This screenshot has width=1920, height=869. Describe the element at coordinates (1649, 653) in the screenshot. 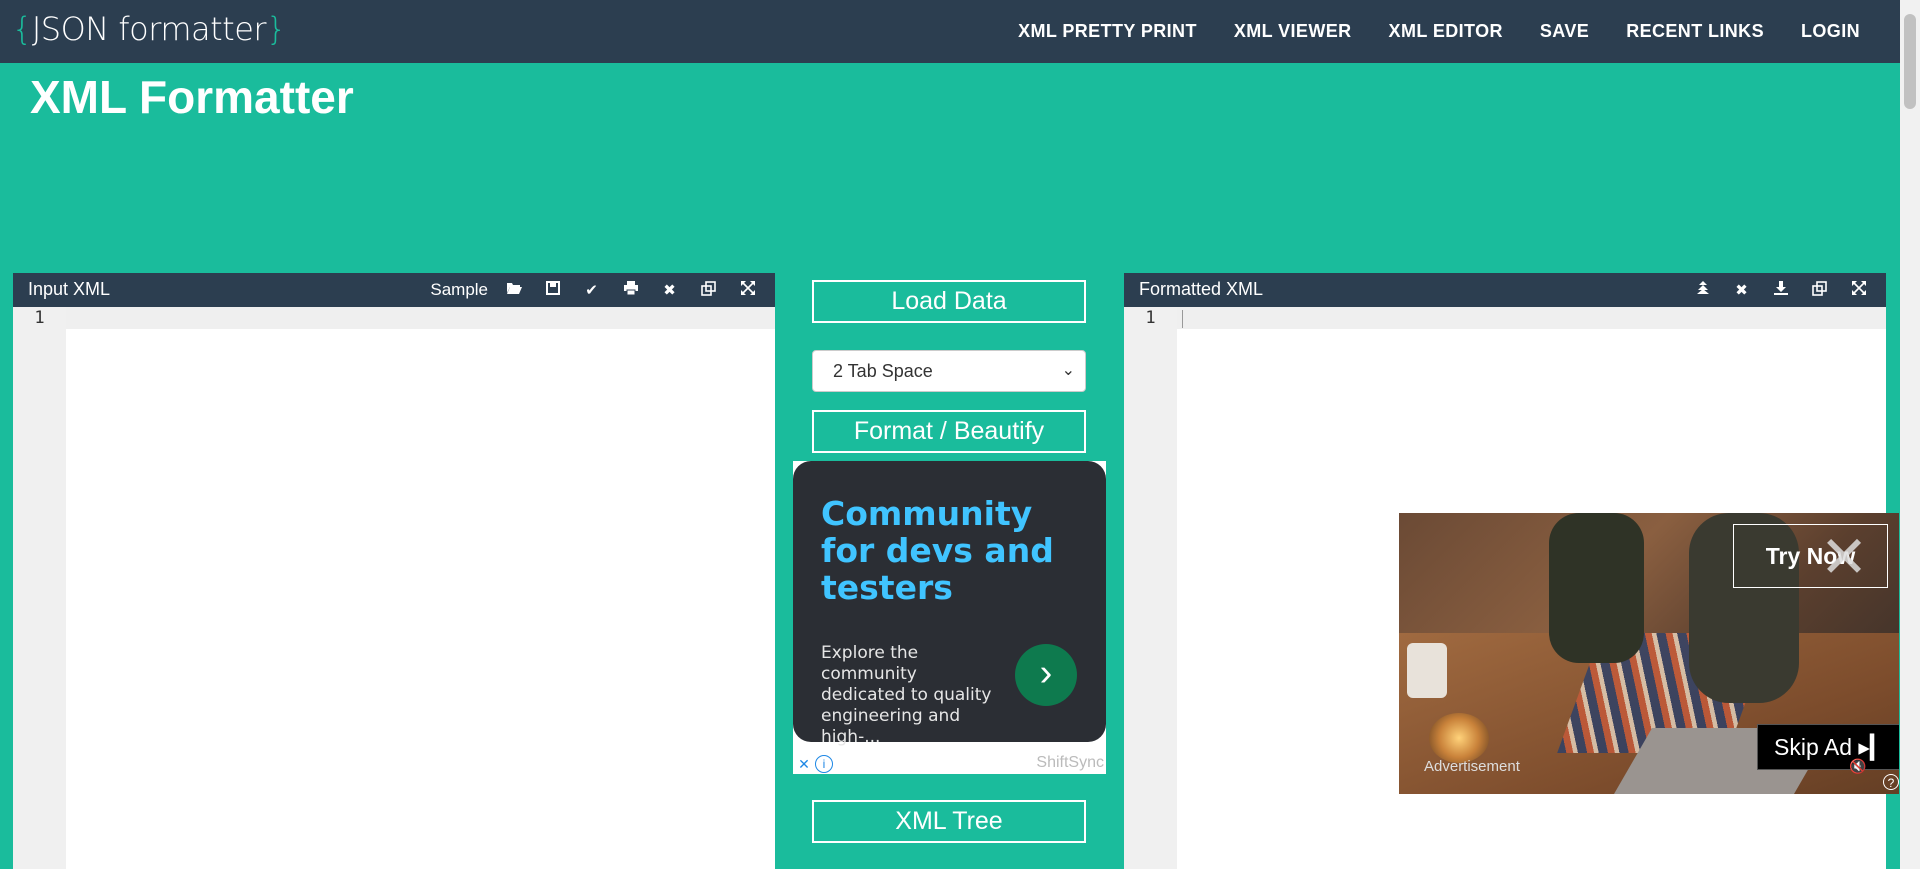

I see `video-ad: Try Now ✕ Advertisement Skip Ad ▸▎ 🔇 ?` at that location.